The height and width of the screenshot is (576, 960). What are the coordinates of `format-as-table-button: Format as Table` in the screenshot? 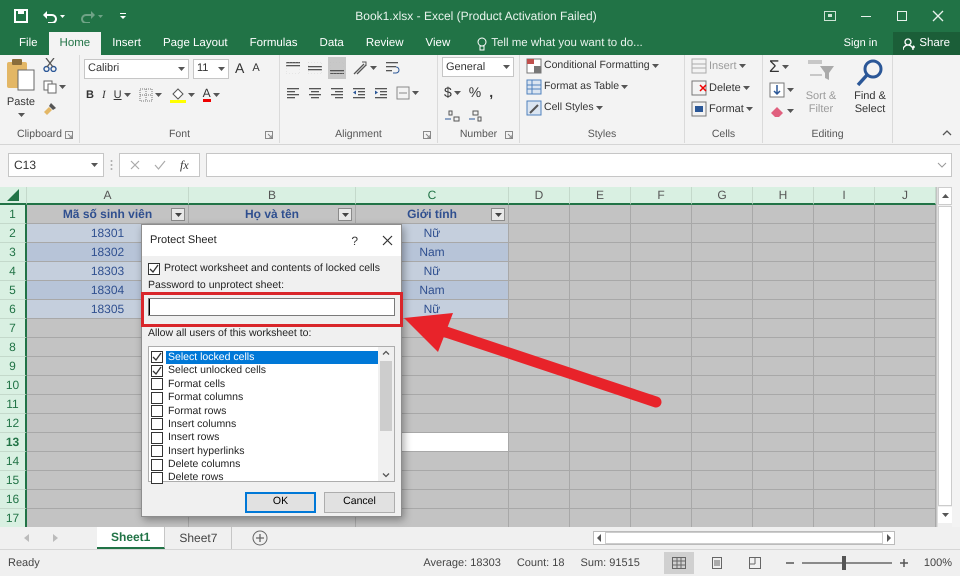 It's located at (592, 87).